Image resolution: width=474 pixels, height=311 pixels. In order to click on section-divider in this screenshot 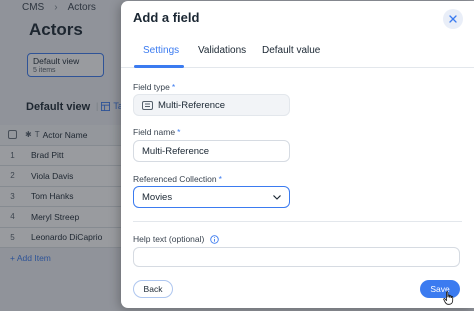, I will do `click(297, 221)`.